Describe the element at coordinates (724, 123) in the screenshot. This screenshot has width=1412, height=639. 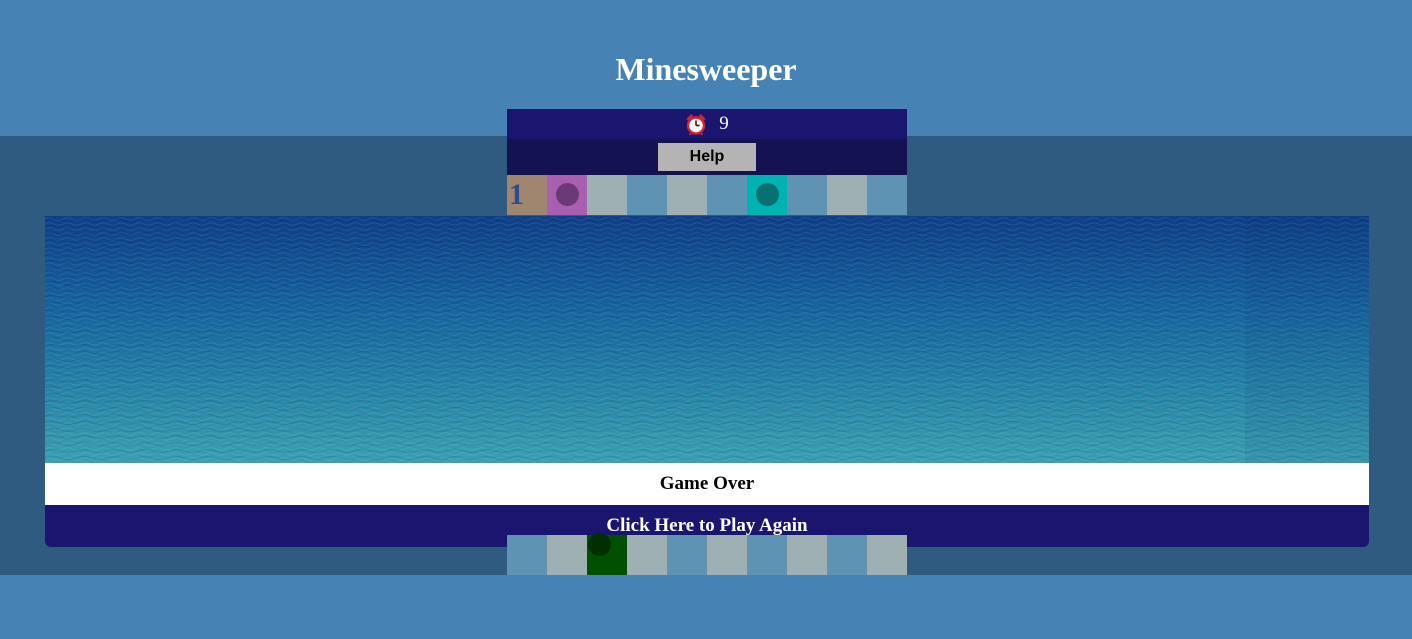
I see `timer-value: 9` at that location.